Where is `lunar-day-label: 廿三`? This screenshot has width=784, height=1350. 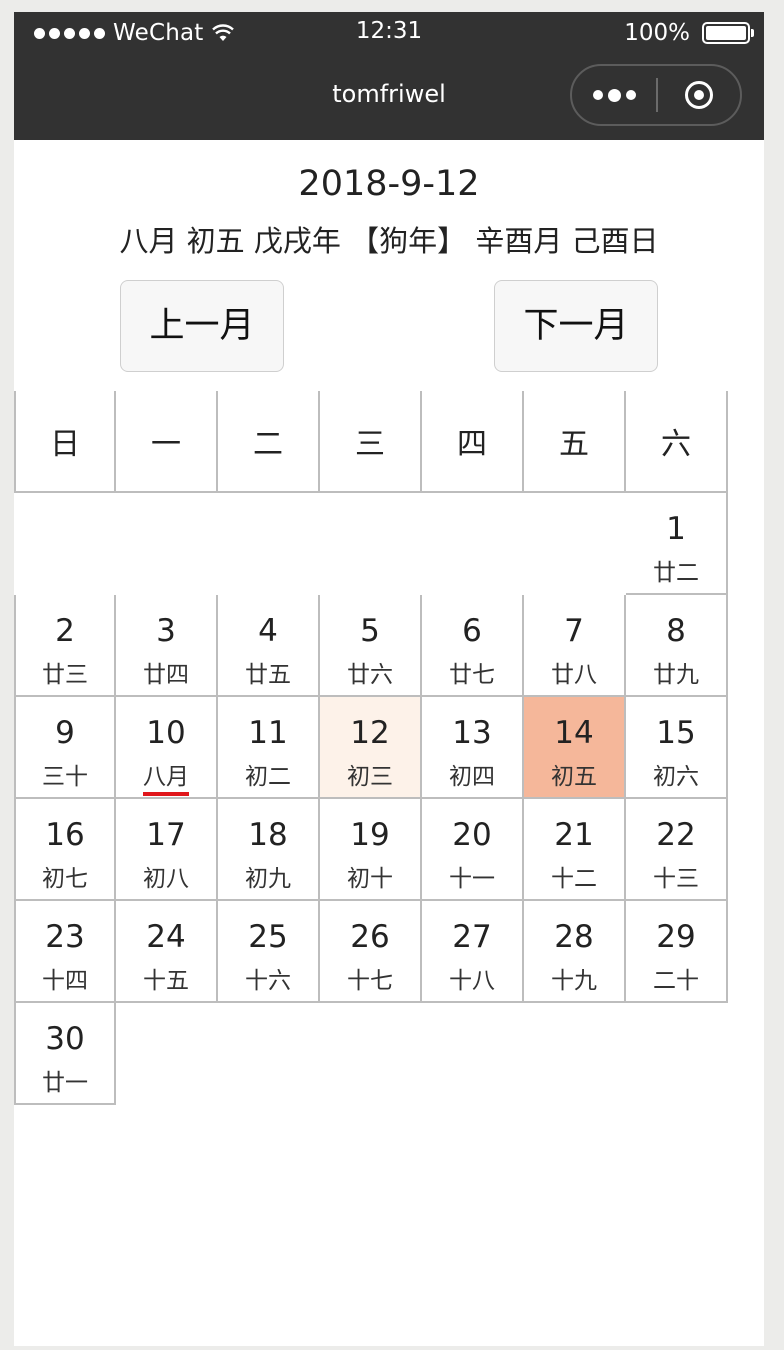
lunar-day-label: 廿三 is located at coordinates (65, 672).